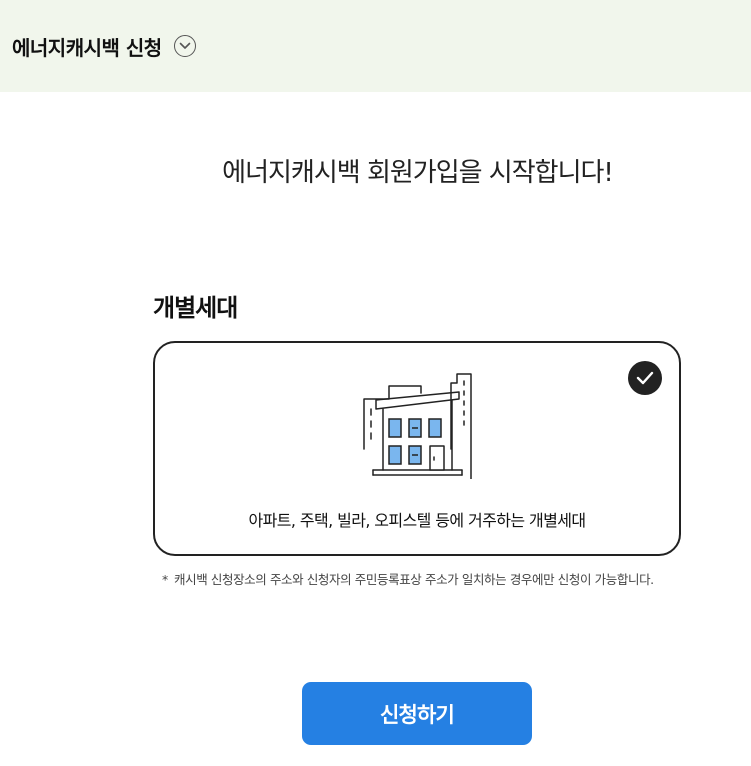  I want to click on option-description: 아파트, 주택, 빌라, 오피스텔 등에 거주하는 개별세대, so click(417, 520).